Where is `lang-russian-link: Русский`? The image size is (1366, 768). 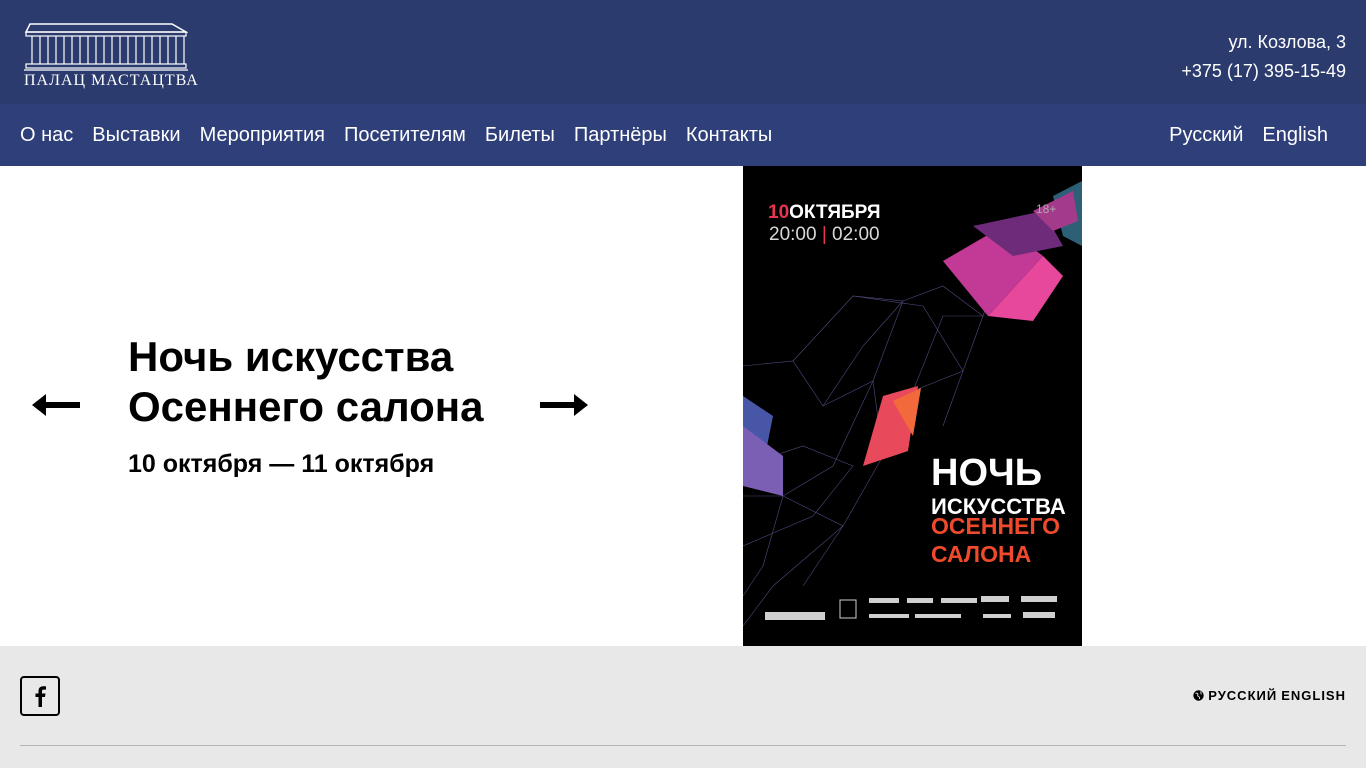
lang-russian-link: Русский is located at coordinates (1206, 135).